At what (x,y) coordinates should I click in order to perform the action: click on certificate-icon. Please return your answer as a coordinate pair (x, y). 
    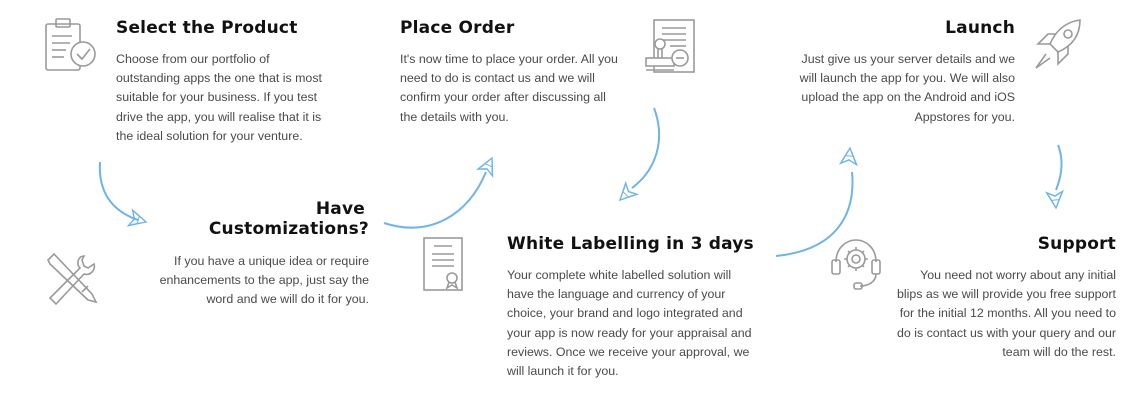
    Looking at the image, I should click on (443, 264).